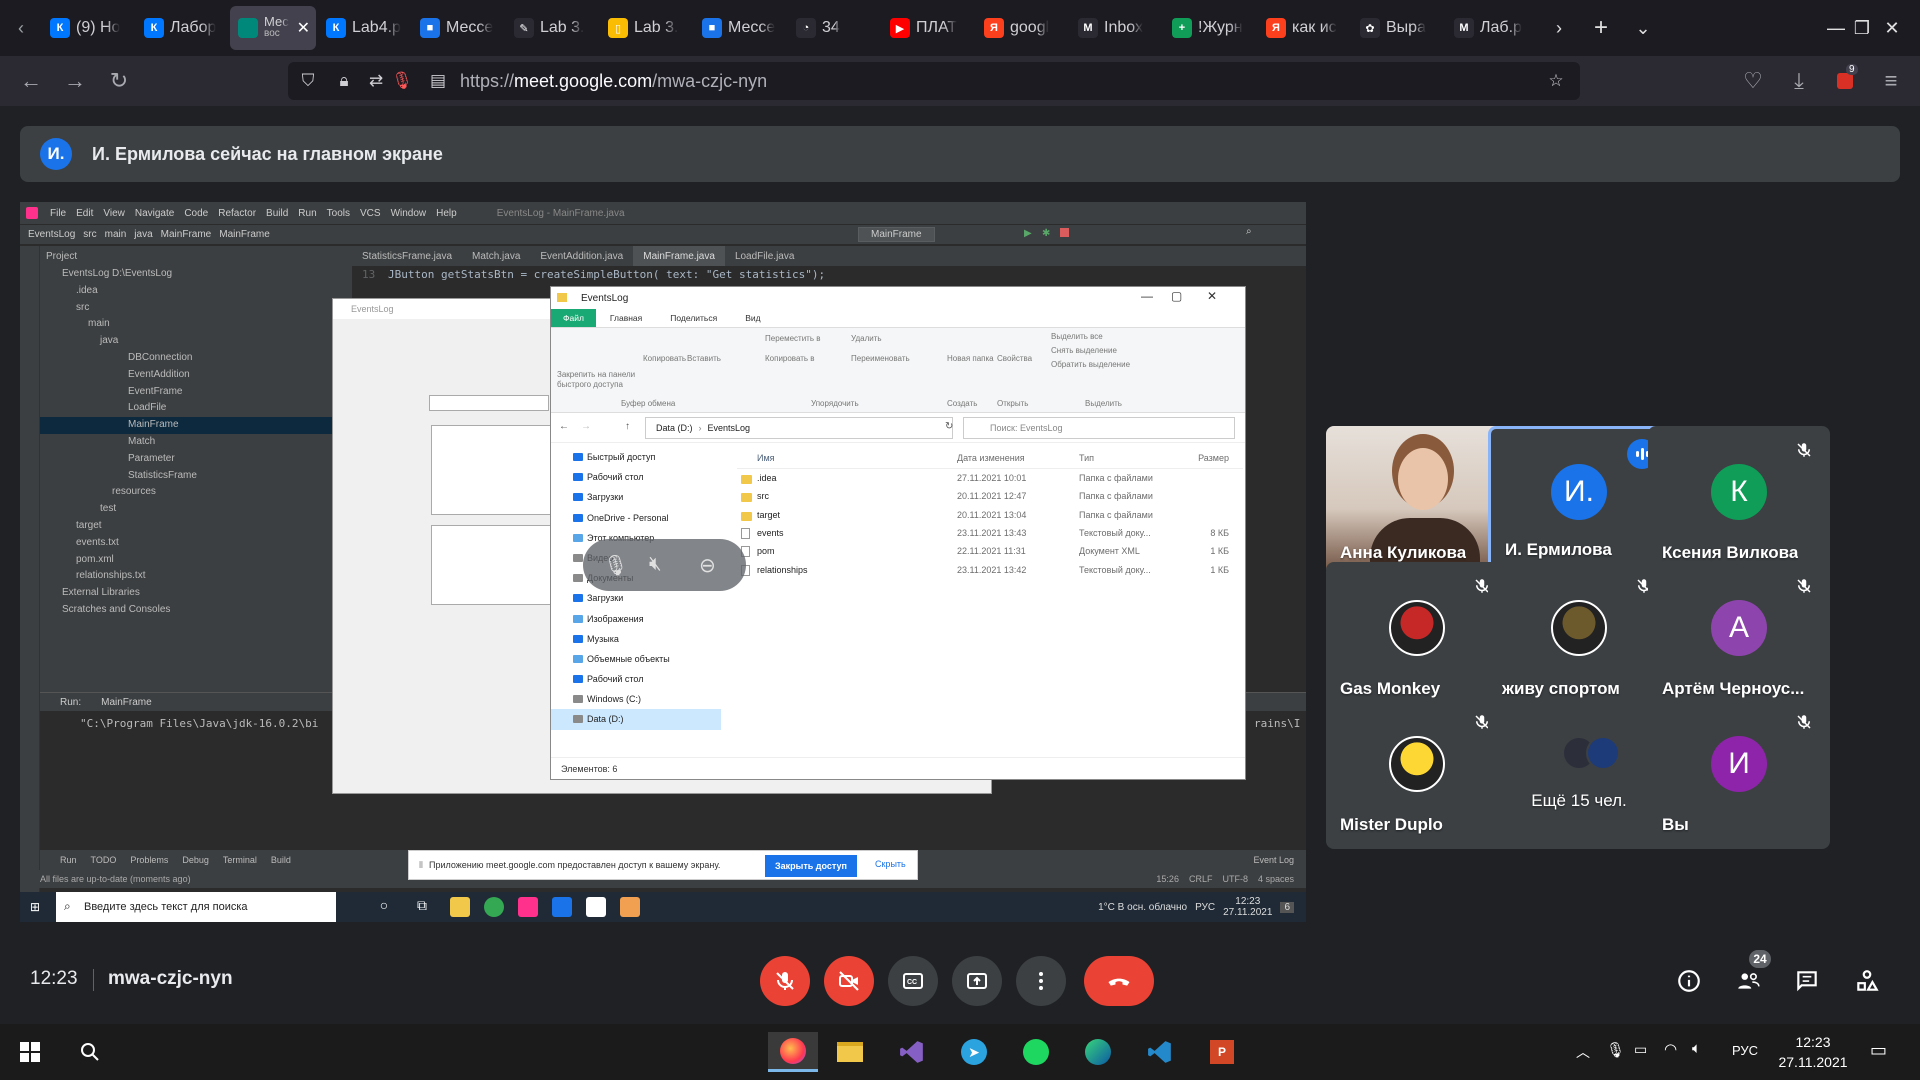 This screenshot has height=1080, width=1920. What do you see at coordinates (707, 565) in the screenshot?
I see `floating-stop-icon: ⊖` at bounding box center [707, 565].